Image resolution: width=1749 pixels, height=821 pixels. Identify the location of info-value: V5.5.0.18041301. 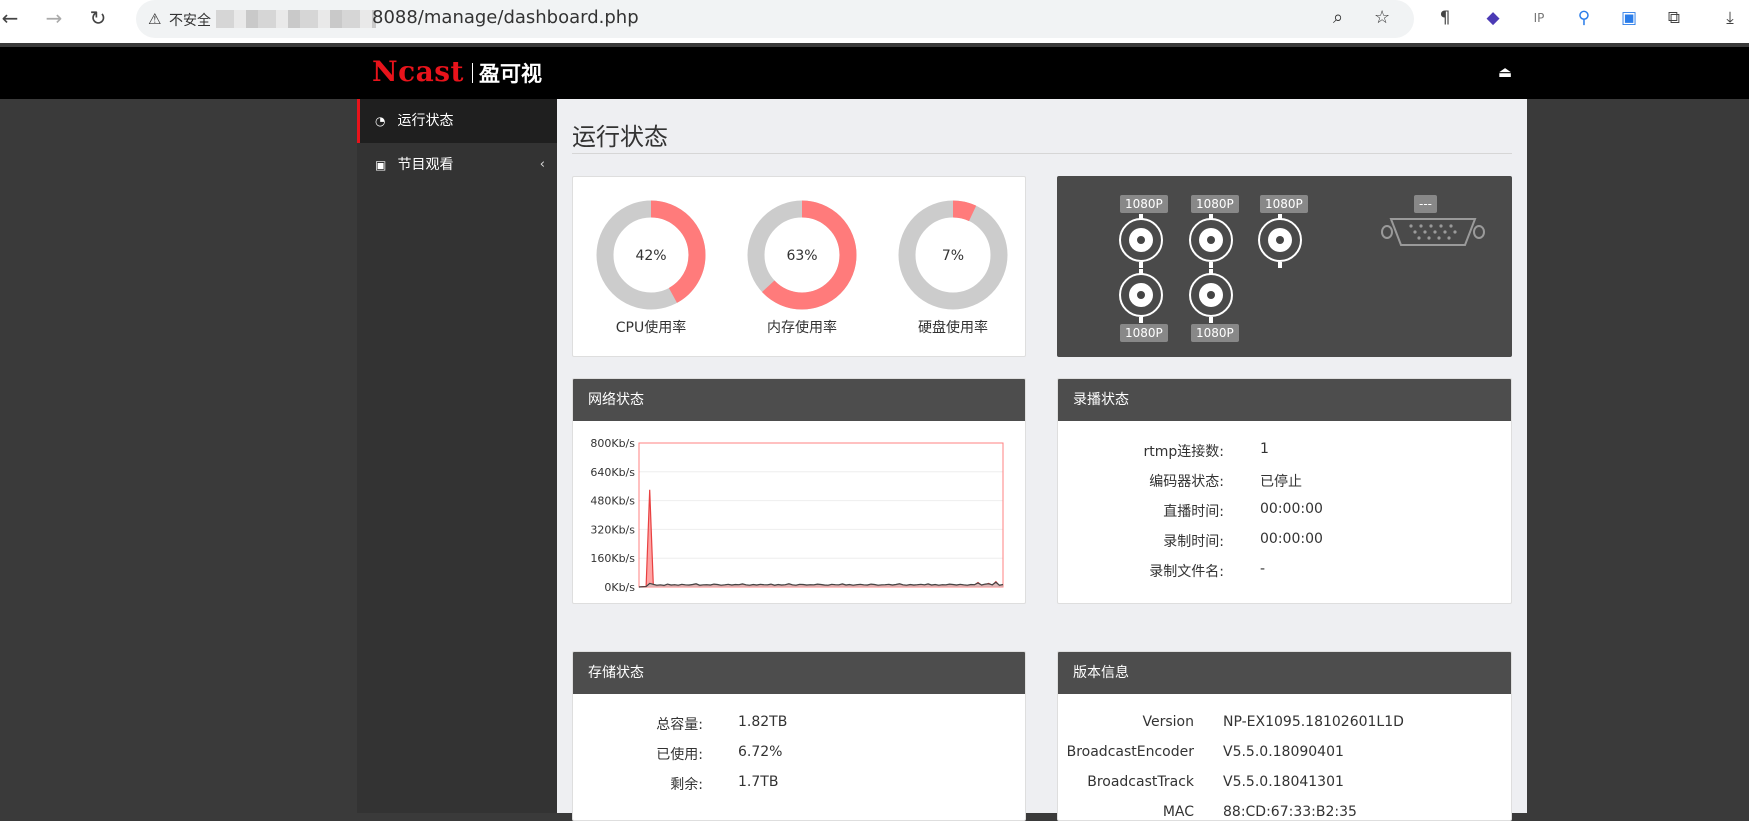
(1283, 782).